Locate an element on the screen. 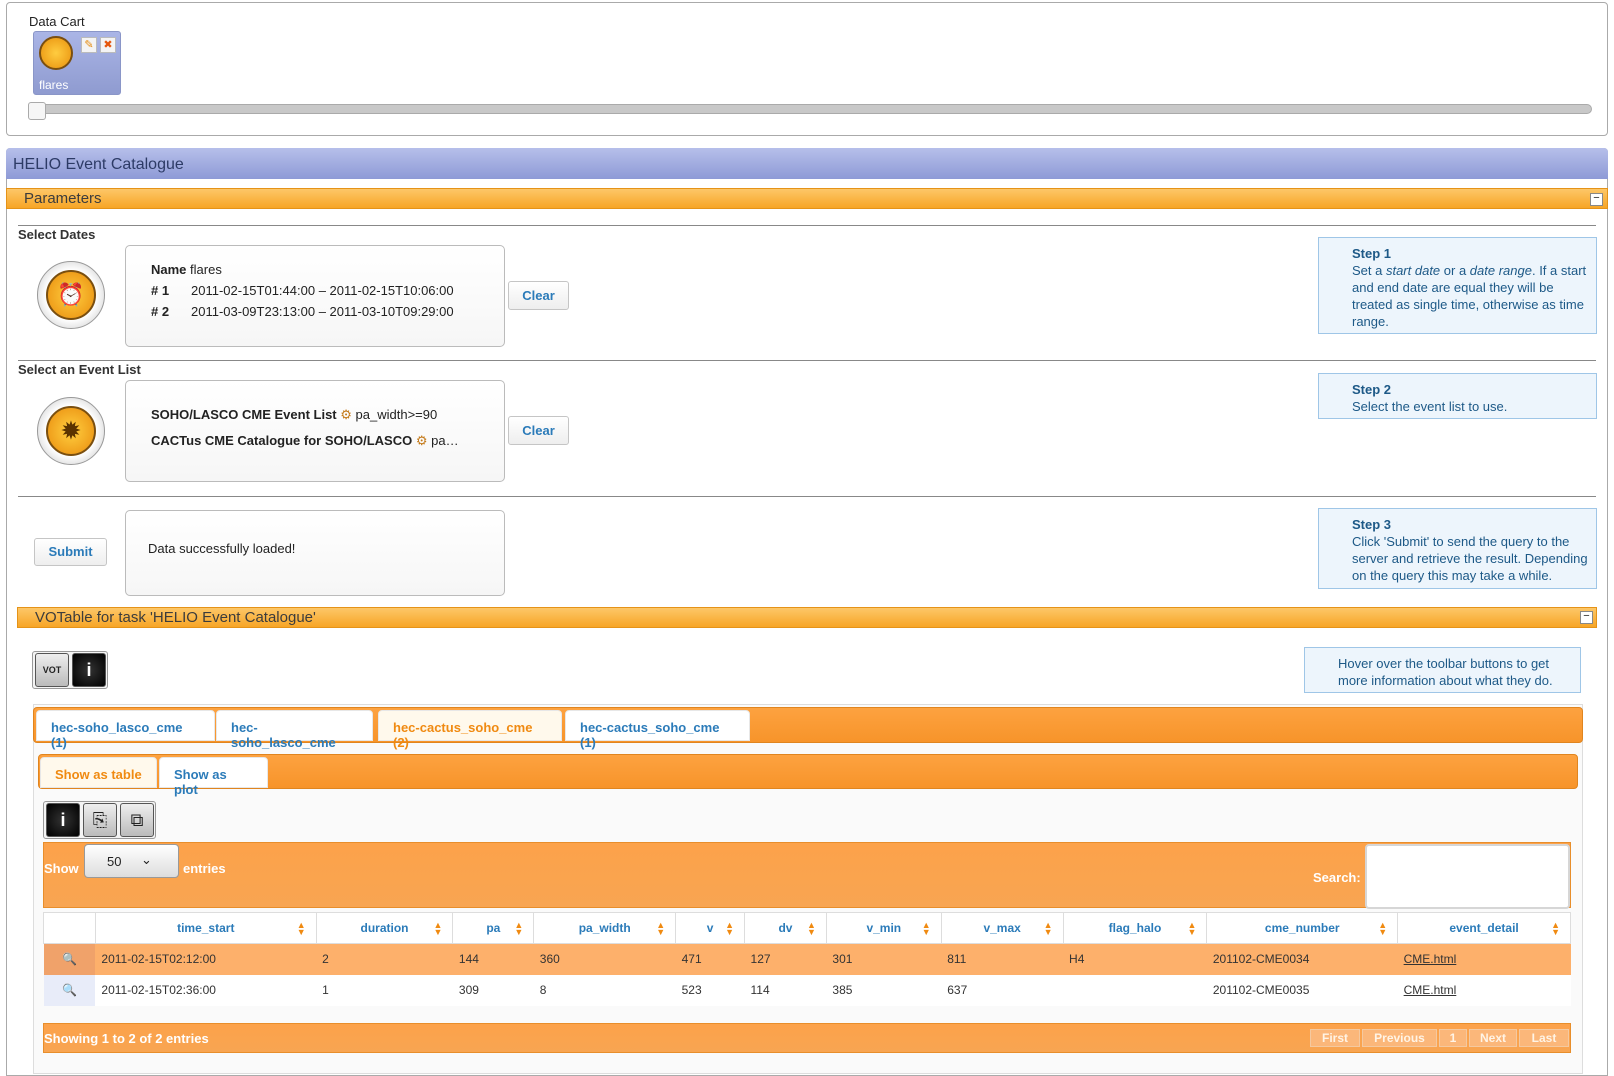  table-cell: 360 is located at coordinates (604, 959).